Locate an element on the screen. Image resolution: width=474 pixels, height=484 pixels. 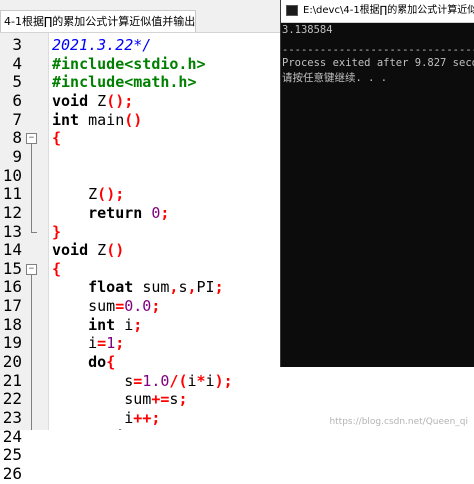
code-line: #include<math.h> is located at coordinates (124, 82).